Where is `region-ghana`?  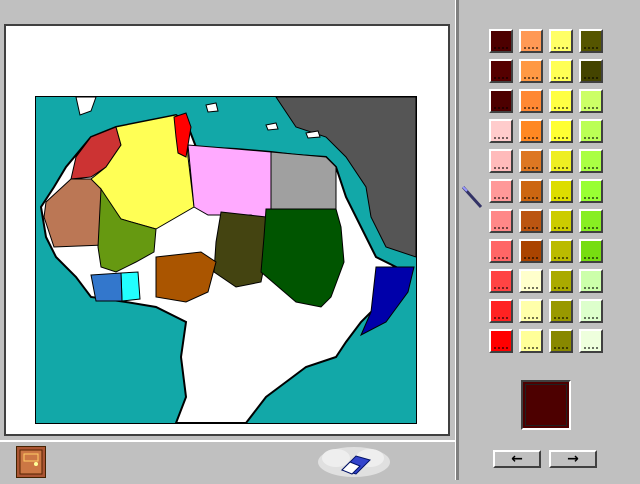
region-ghana is located at coordinates (130, 286).